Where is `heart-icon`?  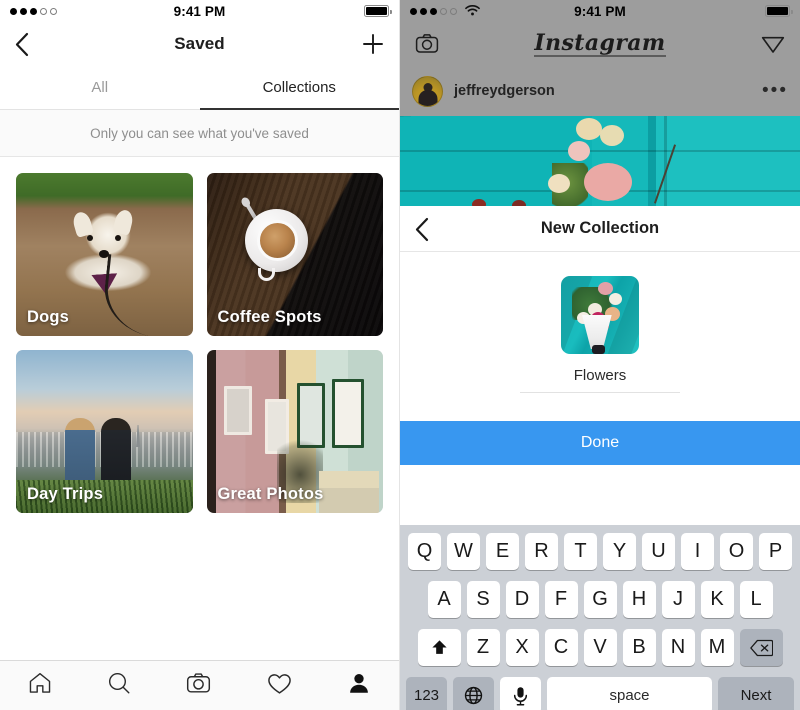 heart-icon is located at coordinates (279, 683).